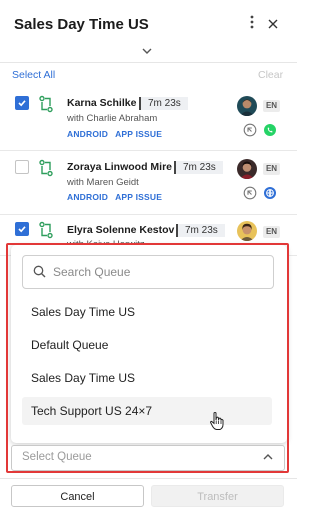 This screenshot has width=320, height=522. What do you see at coordinates (252, 24) in the screenshot?
I see `kebab-menu-icon` at bounding box center [252, 24].